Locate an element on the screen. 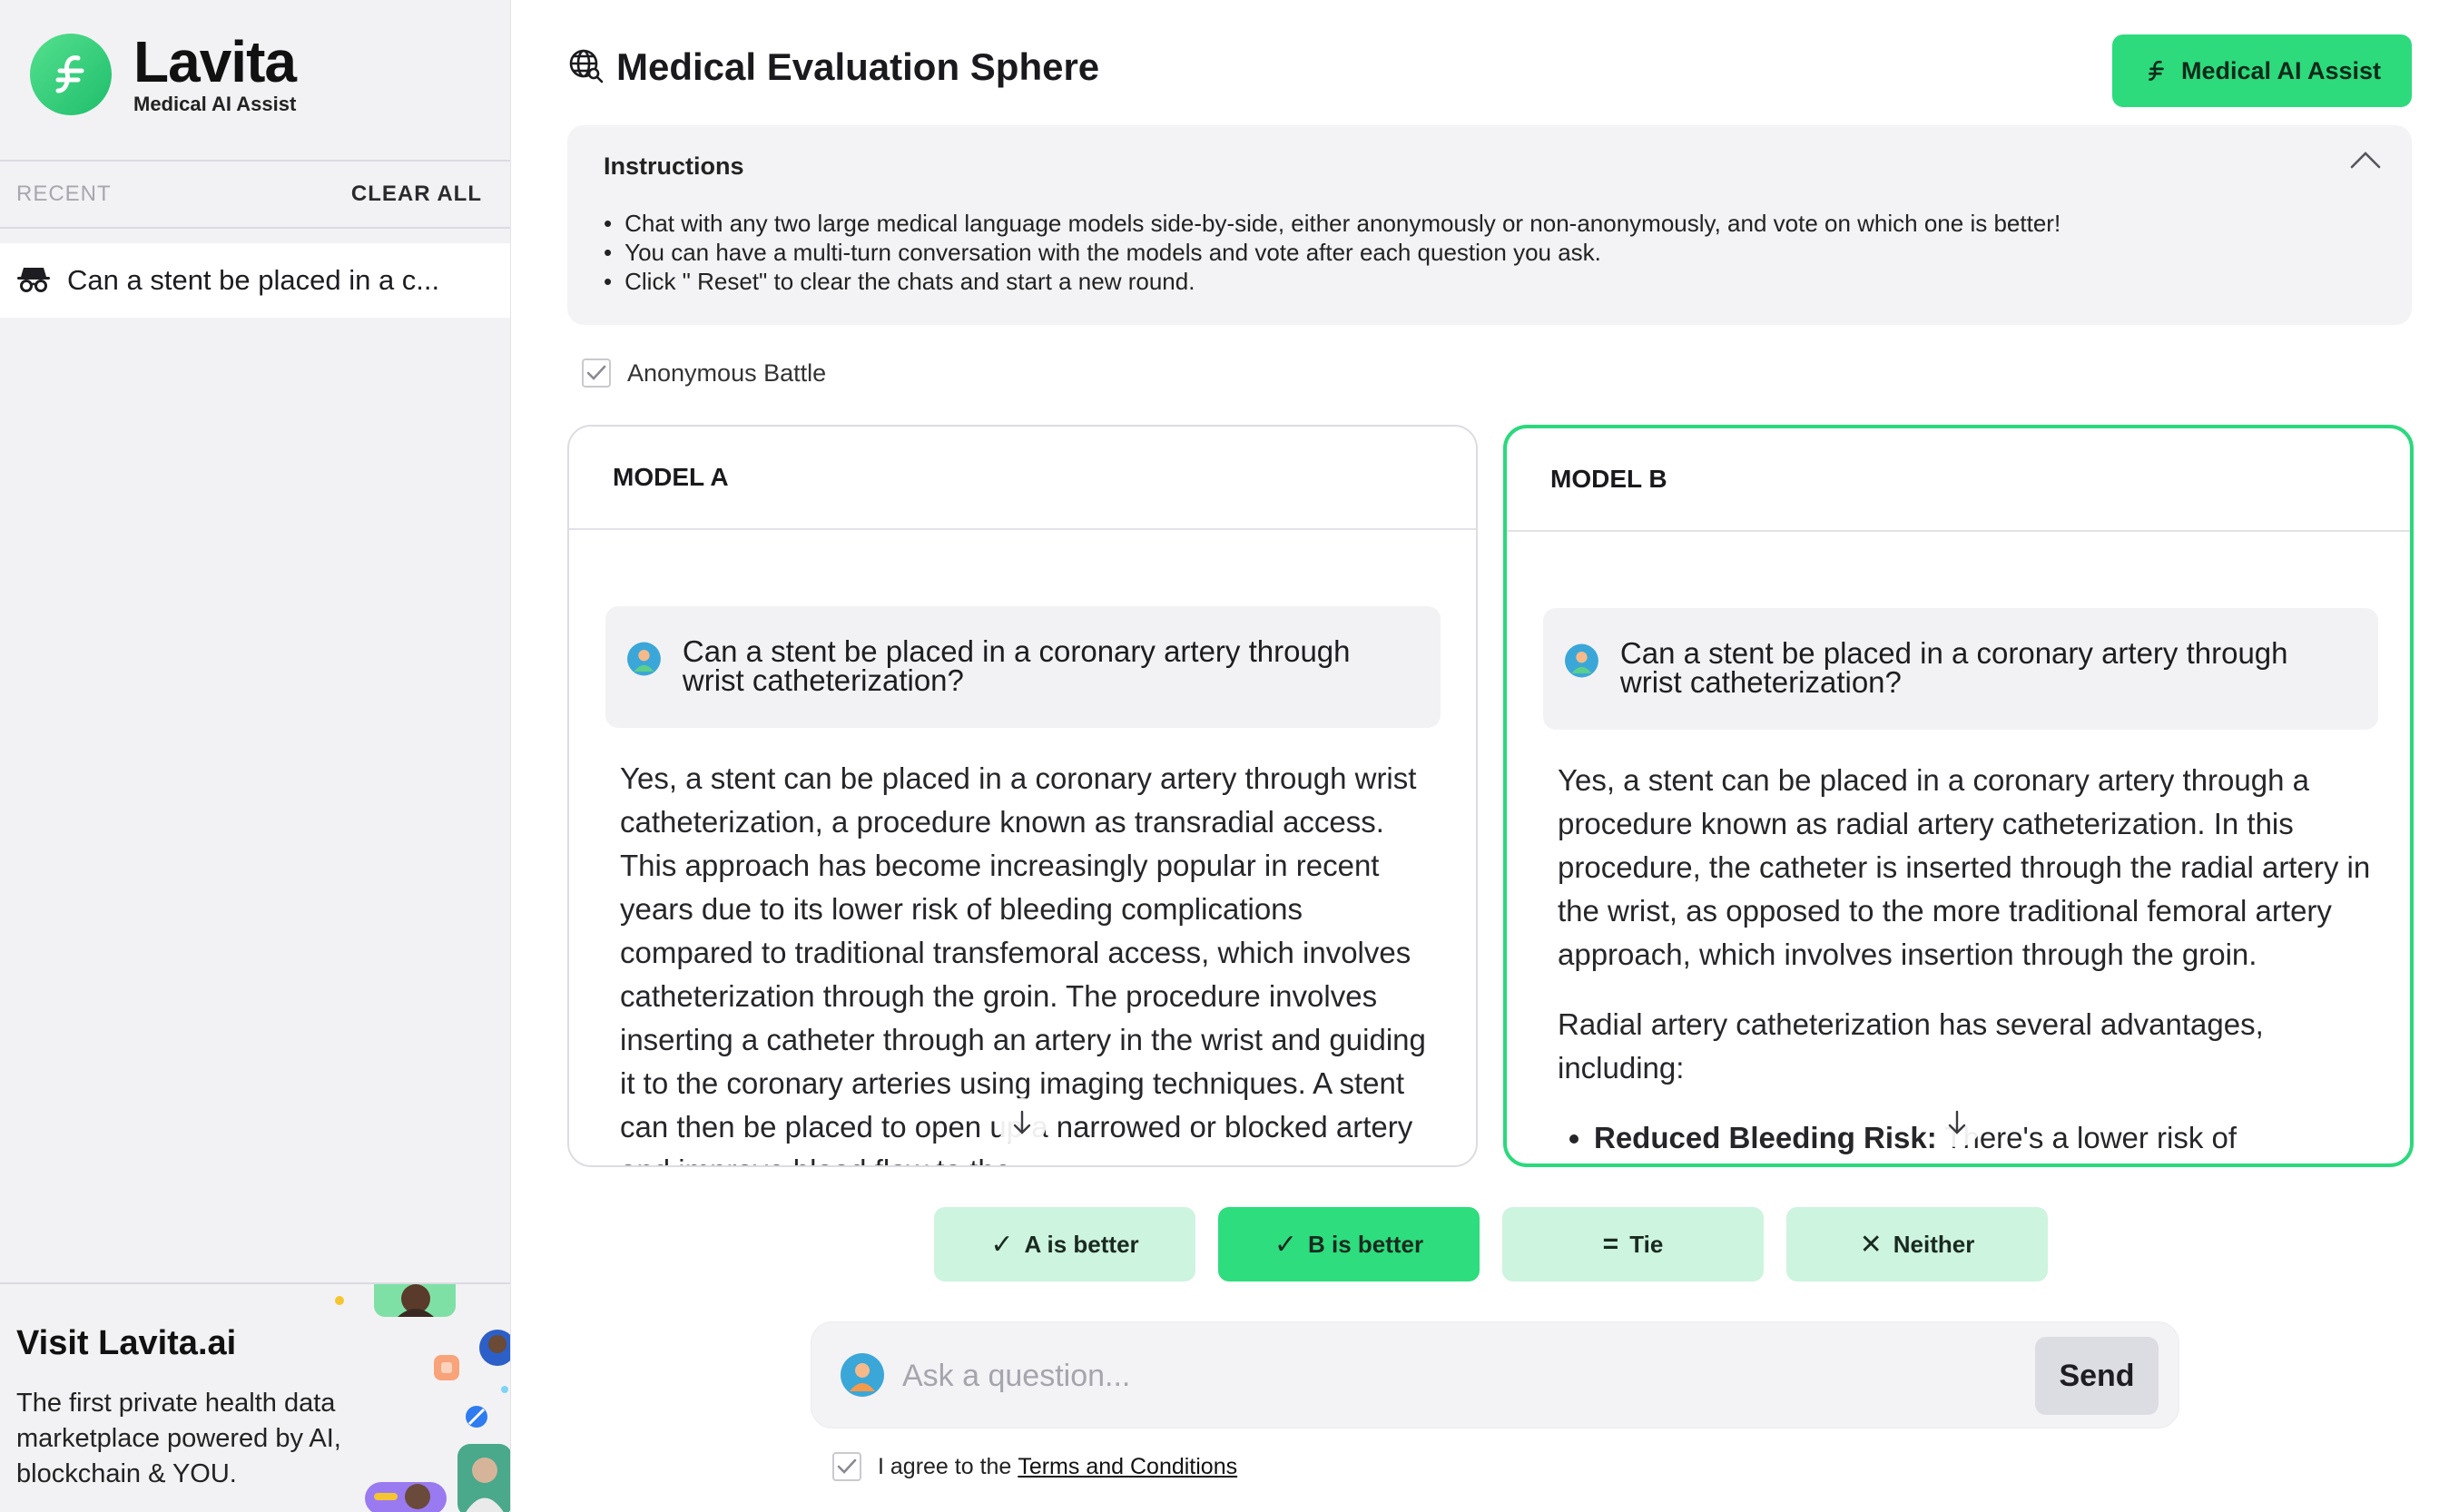 This screenshot has width=2449, height=1512. vote-tie-button: = Tie is located at coordinates (1633, 1244).